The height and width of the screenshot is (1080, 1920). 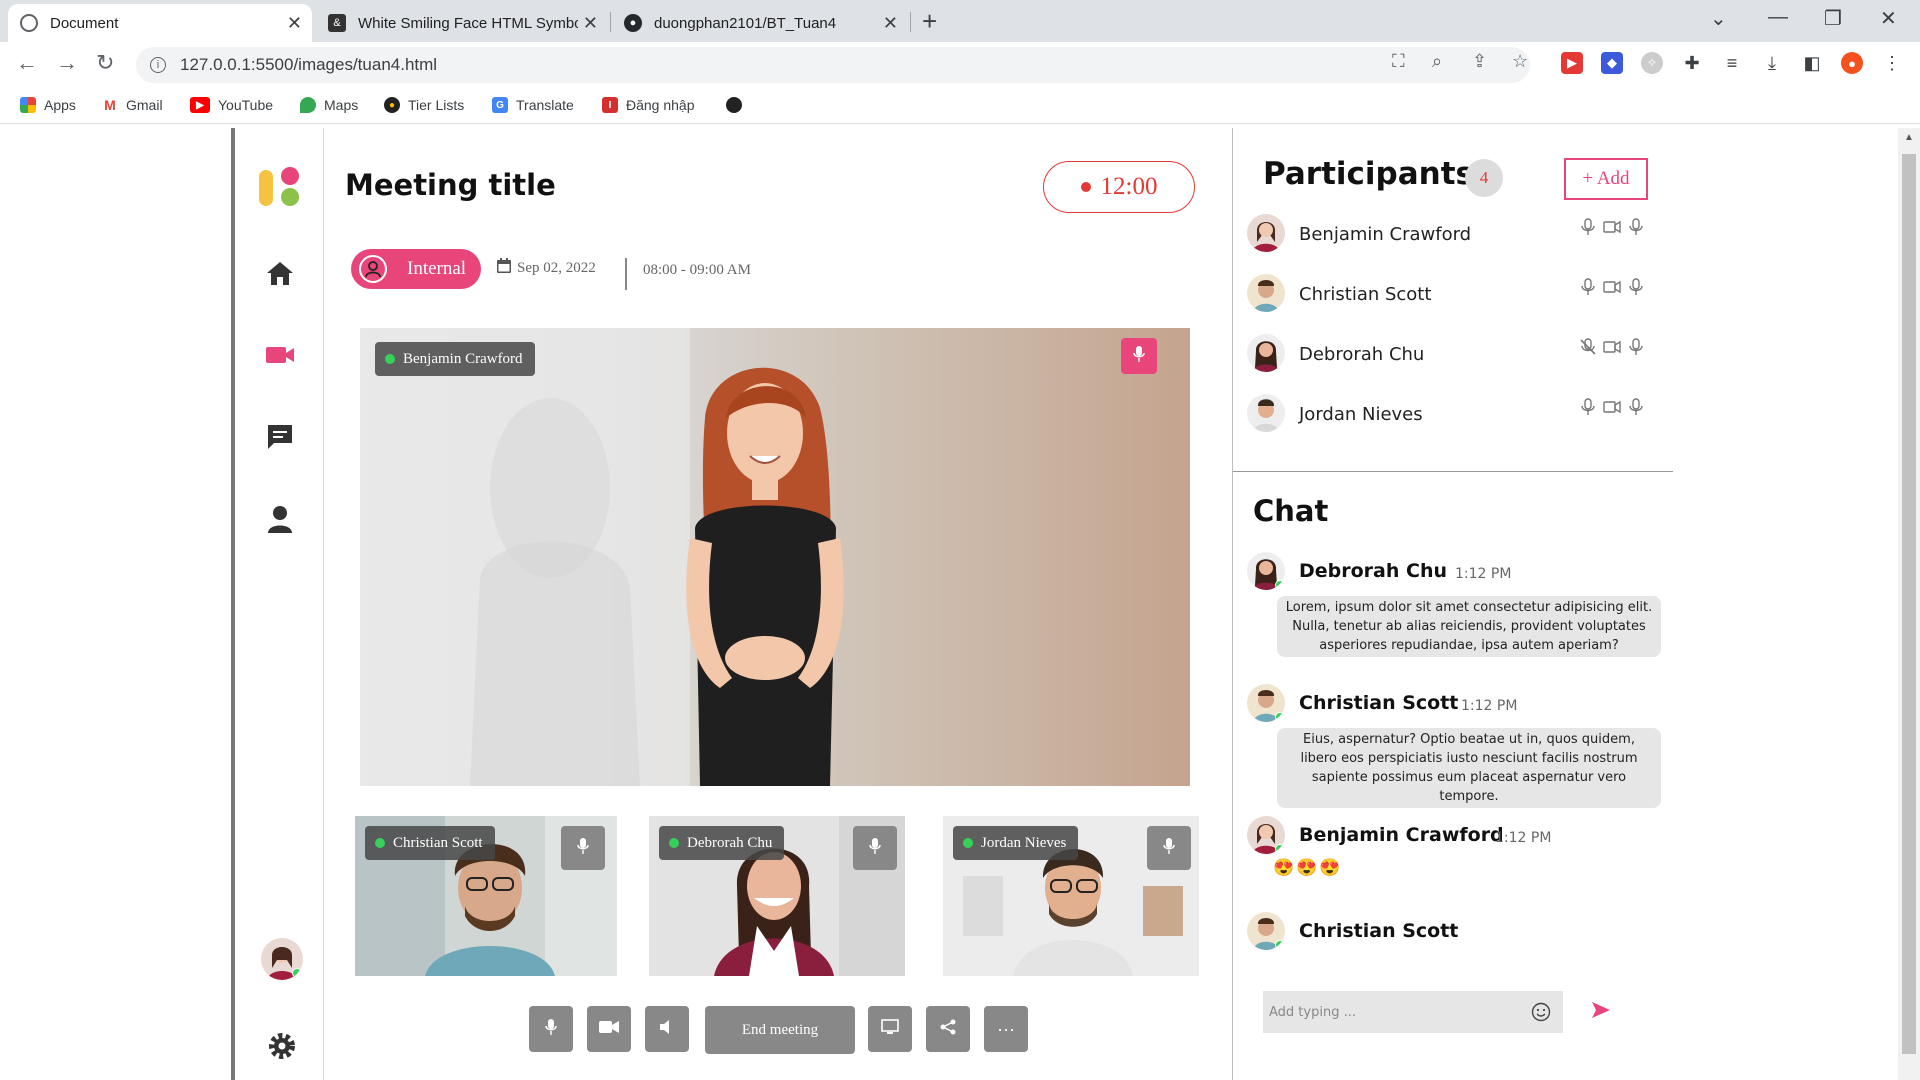 What do you see at coordinates (1833, 18) in the screenshot?
I see `restore-icon: ❐` at bounding box center [1833, 18].